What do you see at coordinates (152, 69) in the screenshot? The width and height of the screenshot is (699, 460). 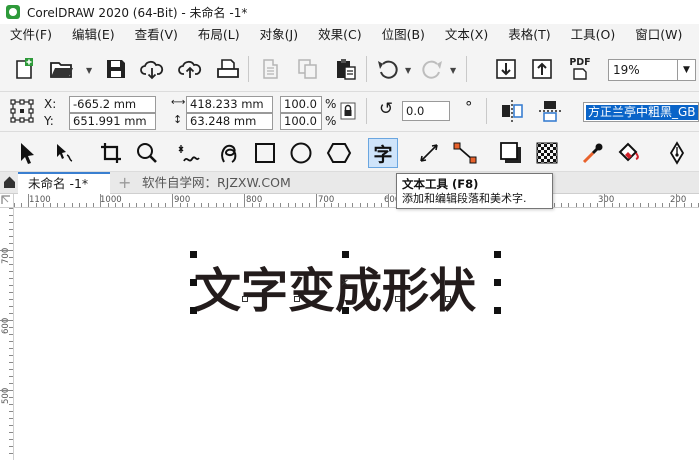 I see `cloud-download-icon` at bounding box center [152, 69].